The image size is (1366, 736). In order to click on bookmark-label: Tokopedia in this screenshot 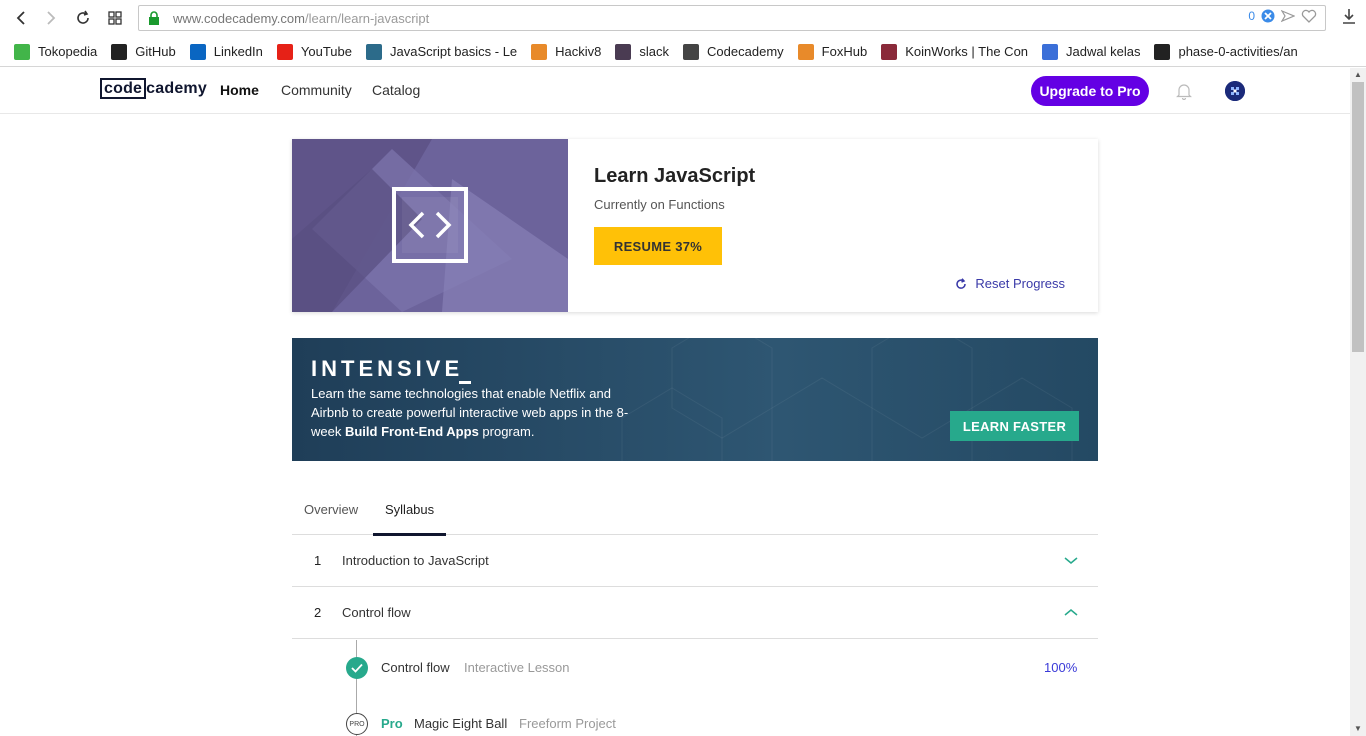, I will do `click(68, 51)`.